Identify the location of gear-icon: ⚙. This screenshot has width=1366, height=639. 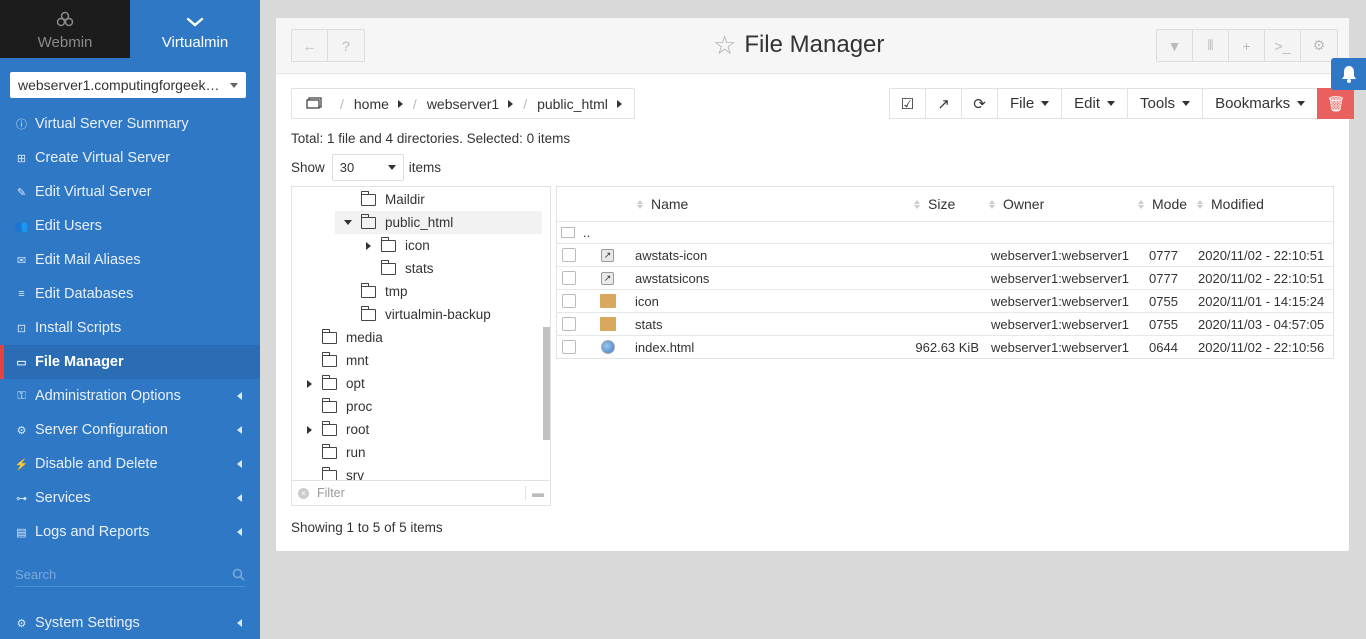
(1319, 45).